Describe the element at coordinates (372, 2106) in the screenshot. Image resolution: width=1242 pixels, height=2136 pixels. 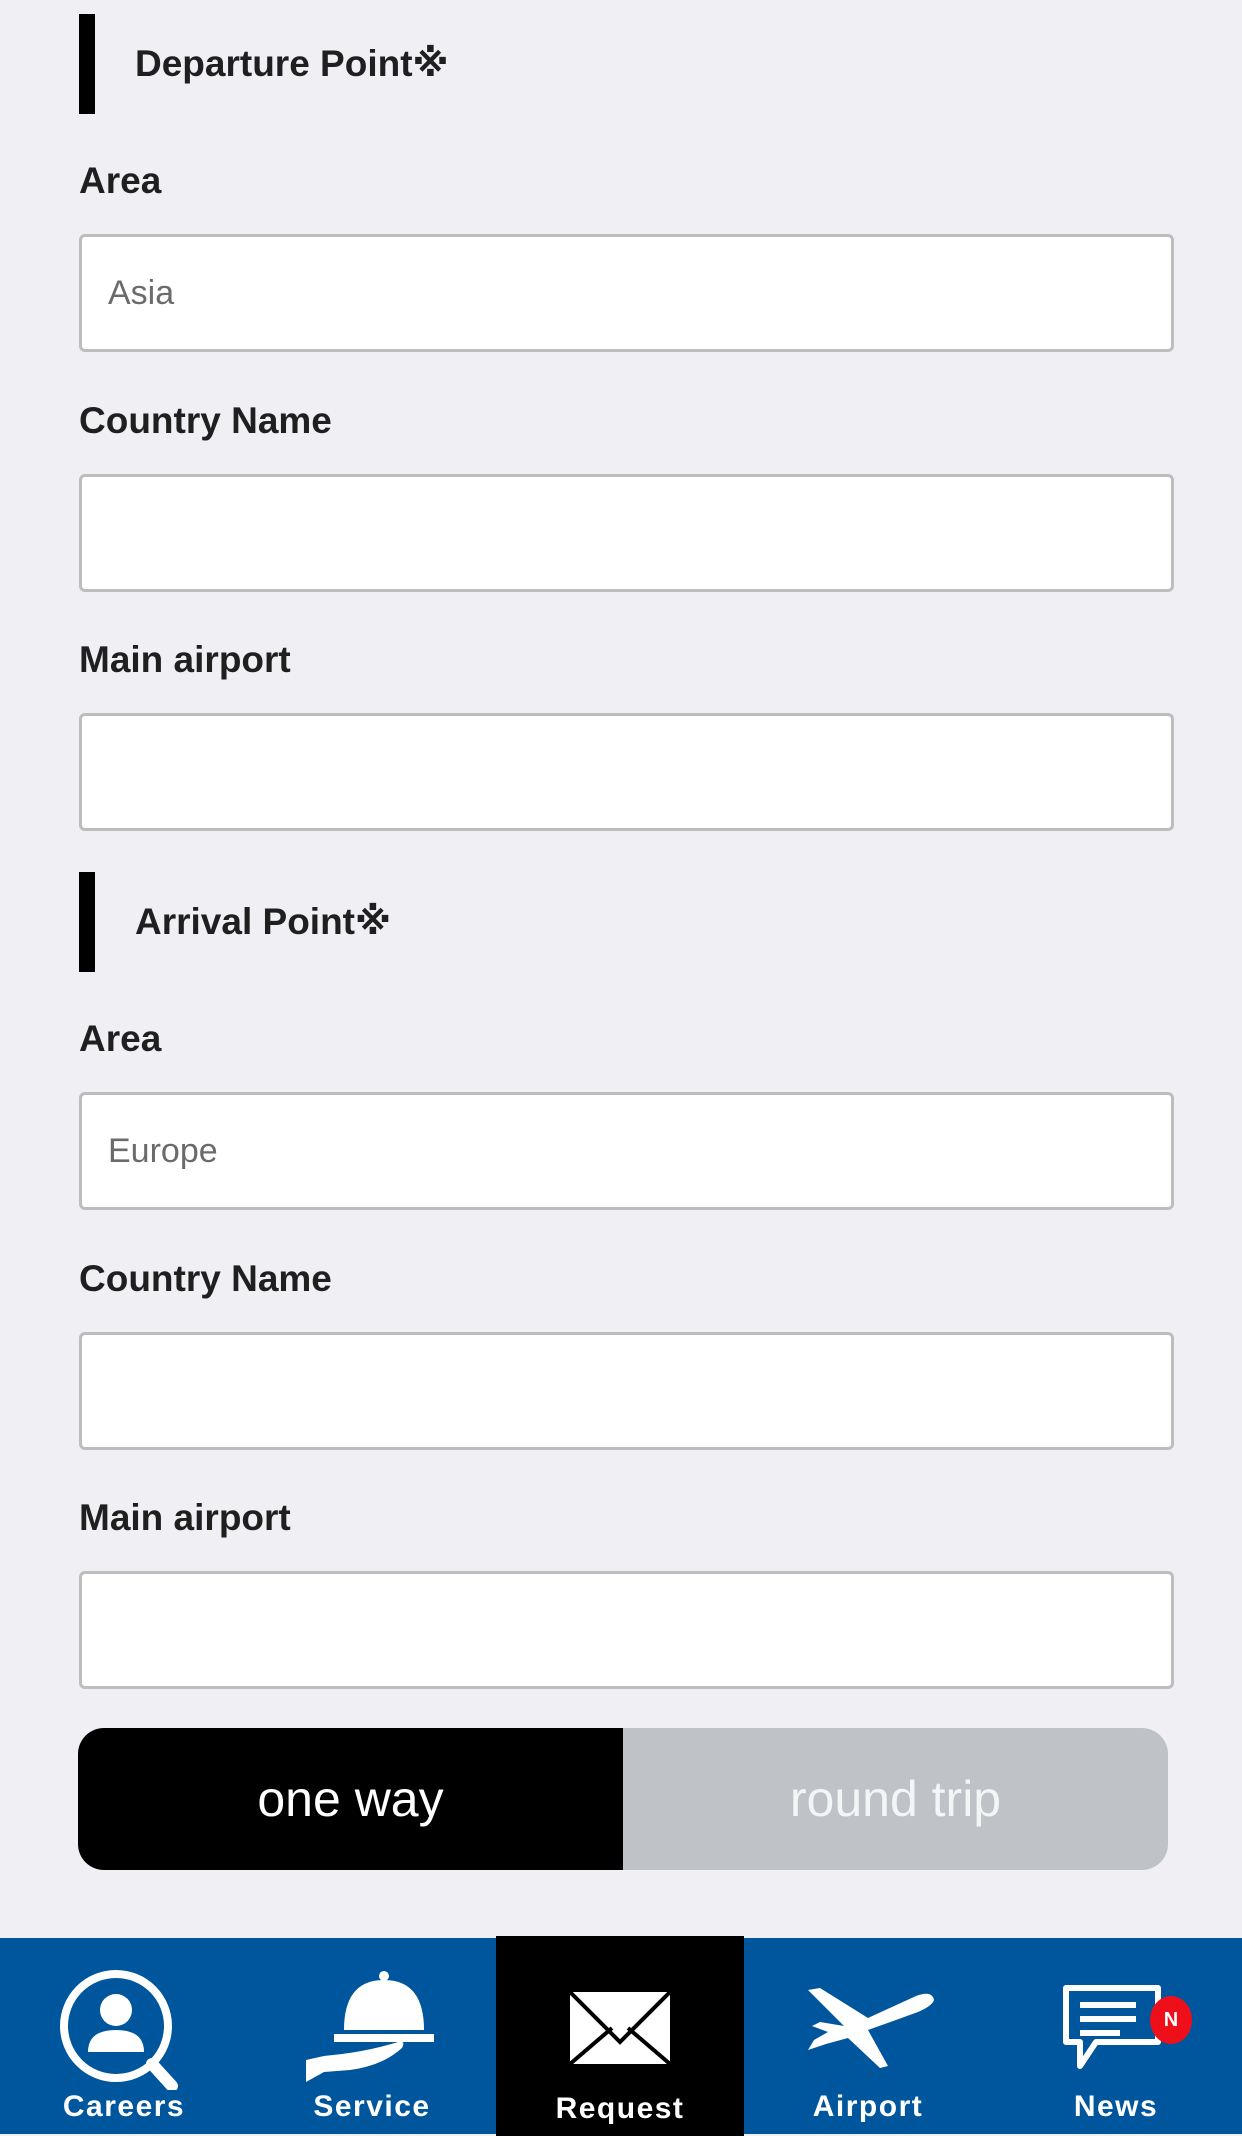
I see `nav-label: Service` at that location.